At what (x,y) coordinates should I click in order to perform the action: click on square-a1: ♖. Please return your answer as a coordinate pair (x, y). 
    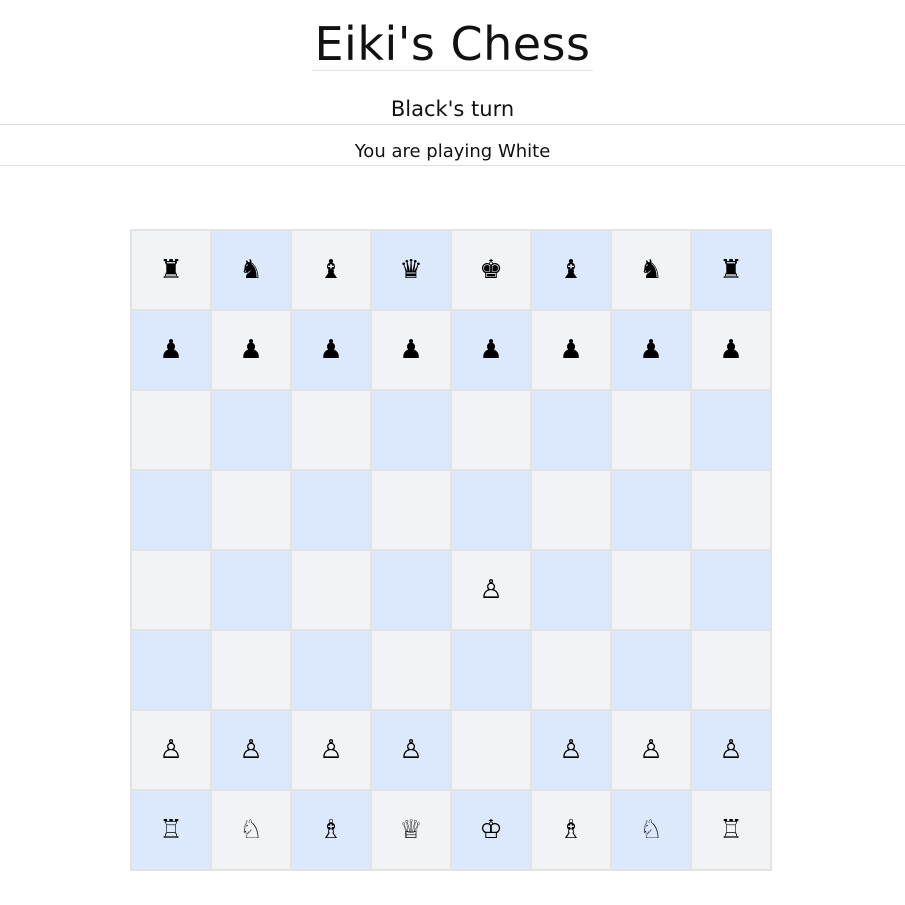
    Looking at the image, I should click on (171, 830).